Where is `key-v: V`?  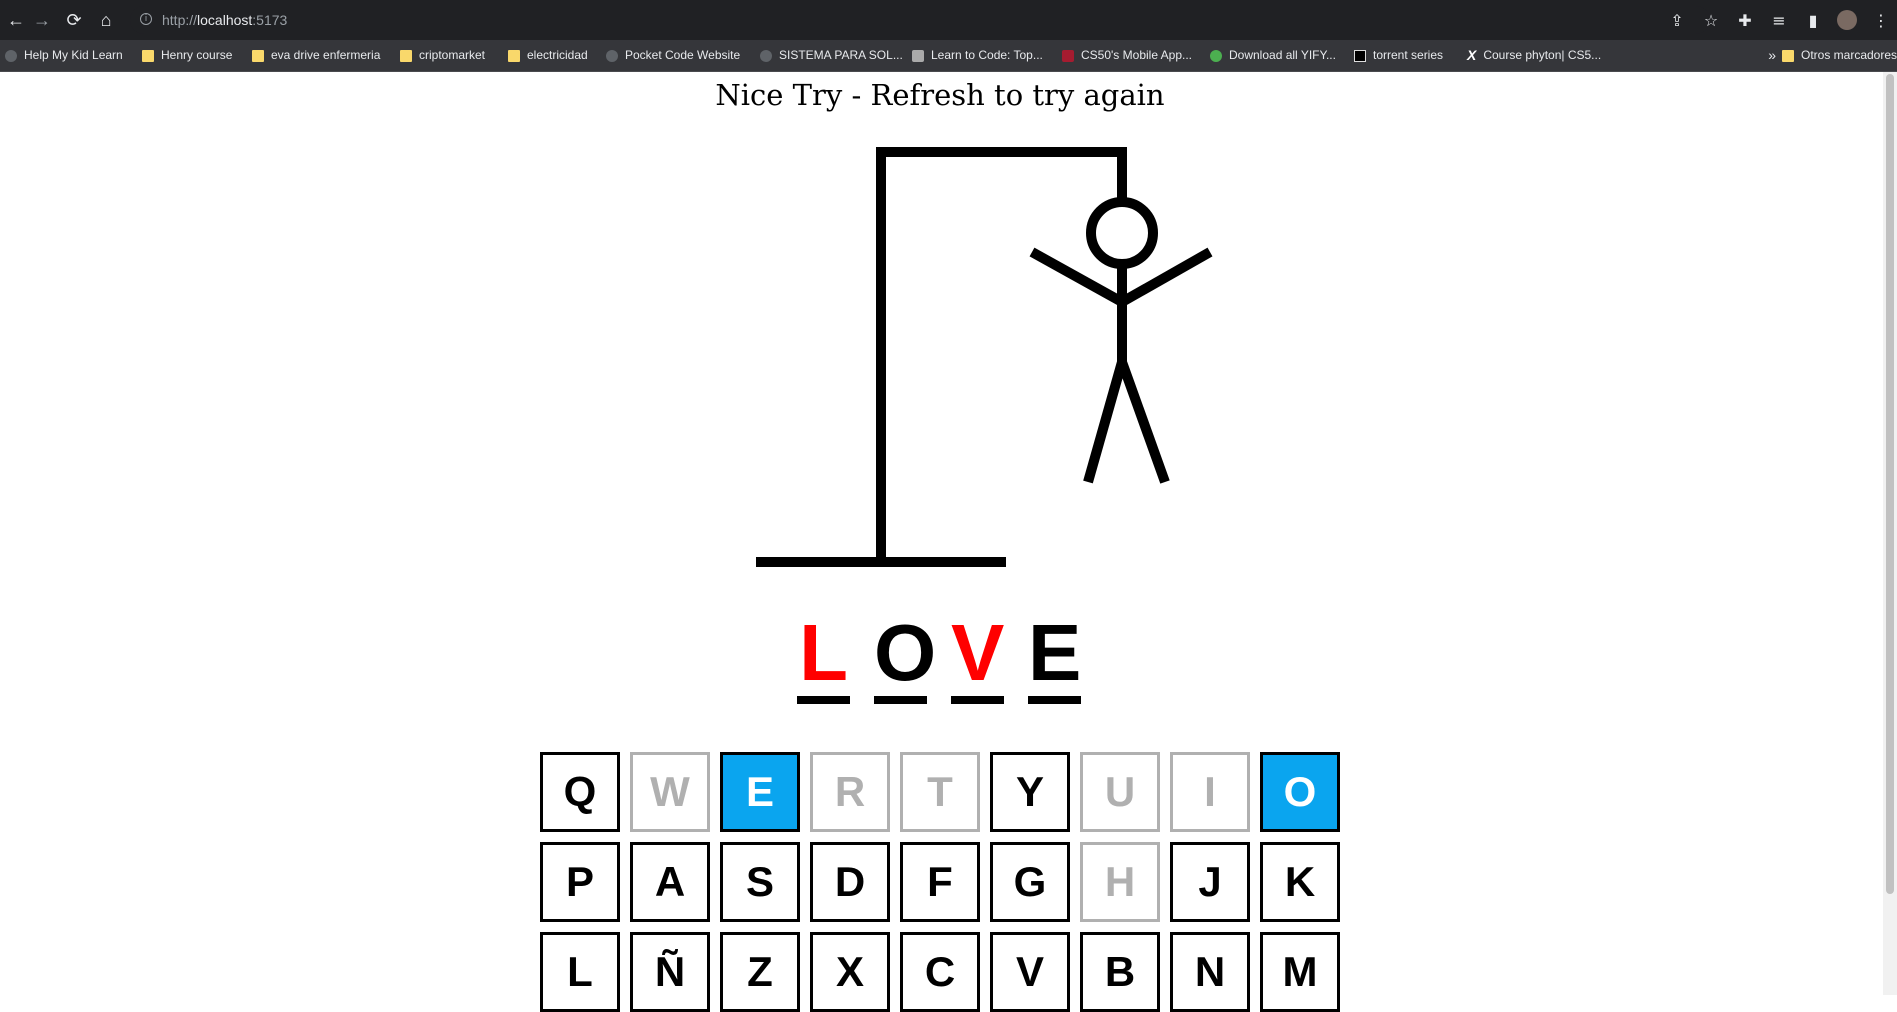
key-v: V is located at coordinates (1030, 972).